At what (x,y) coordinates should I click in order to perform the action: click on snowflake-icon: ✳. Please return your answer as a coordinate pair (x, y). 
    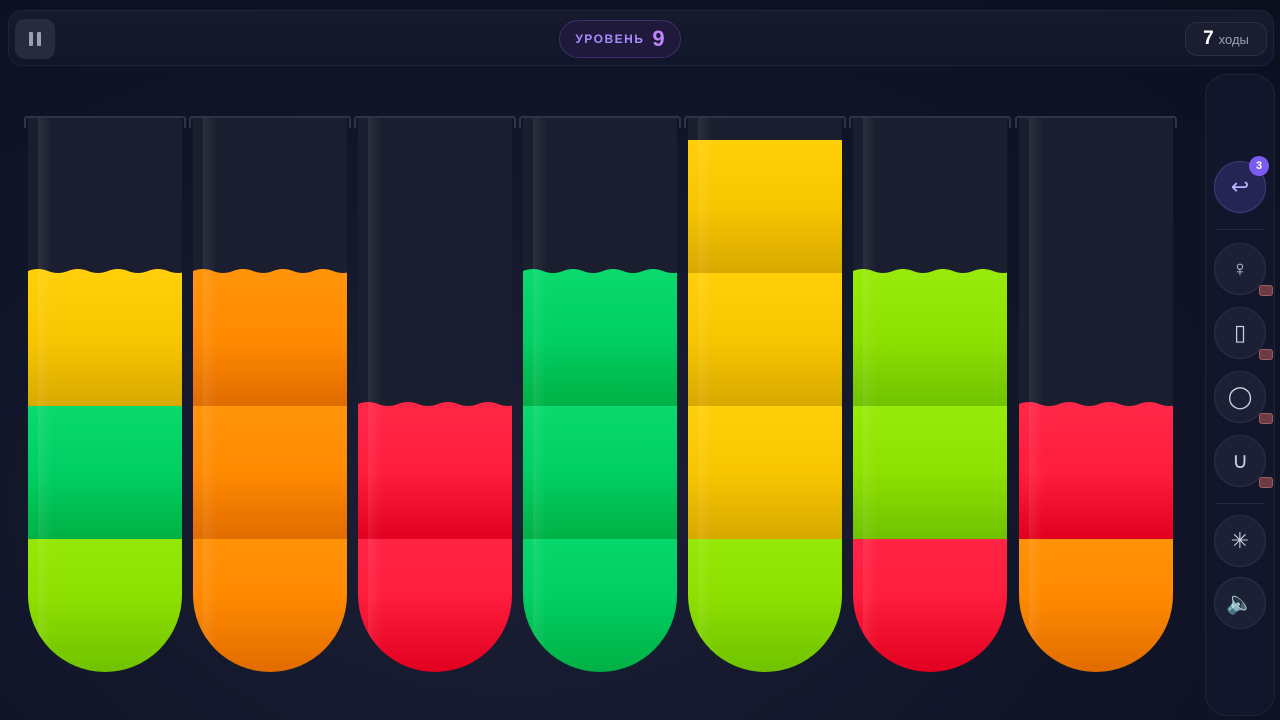
    Looking at the image, I should click on (1240, 540).